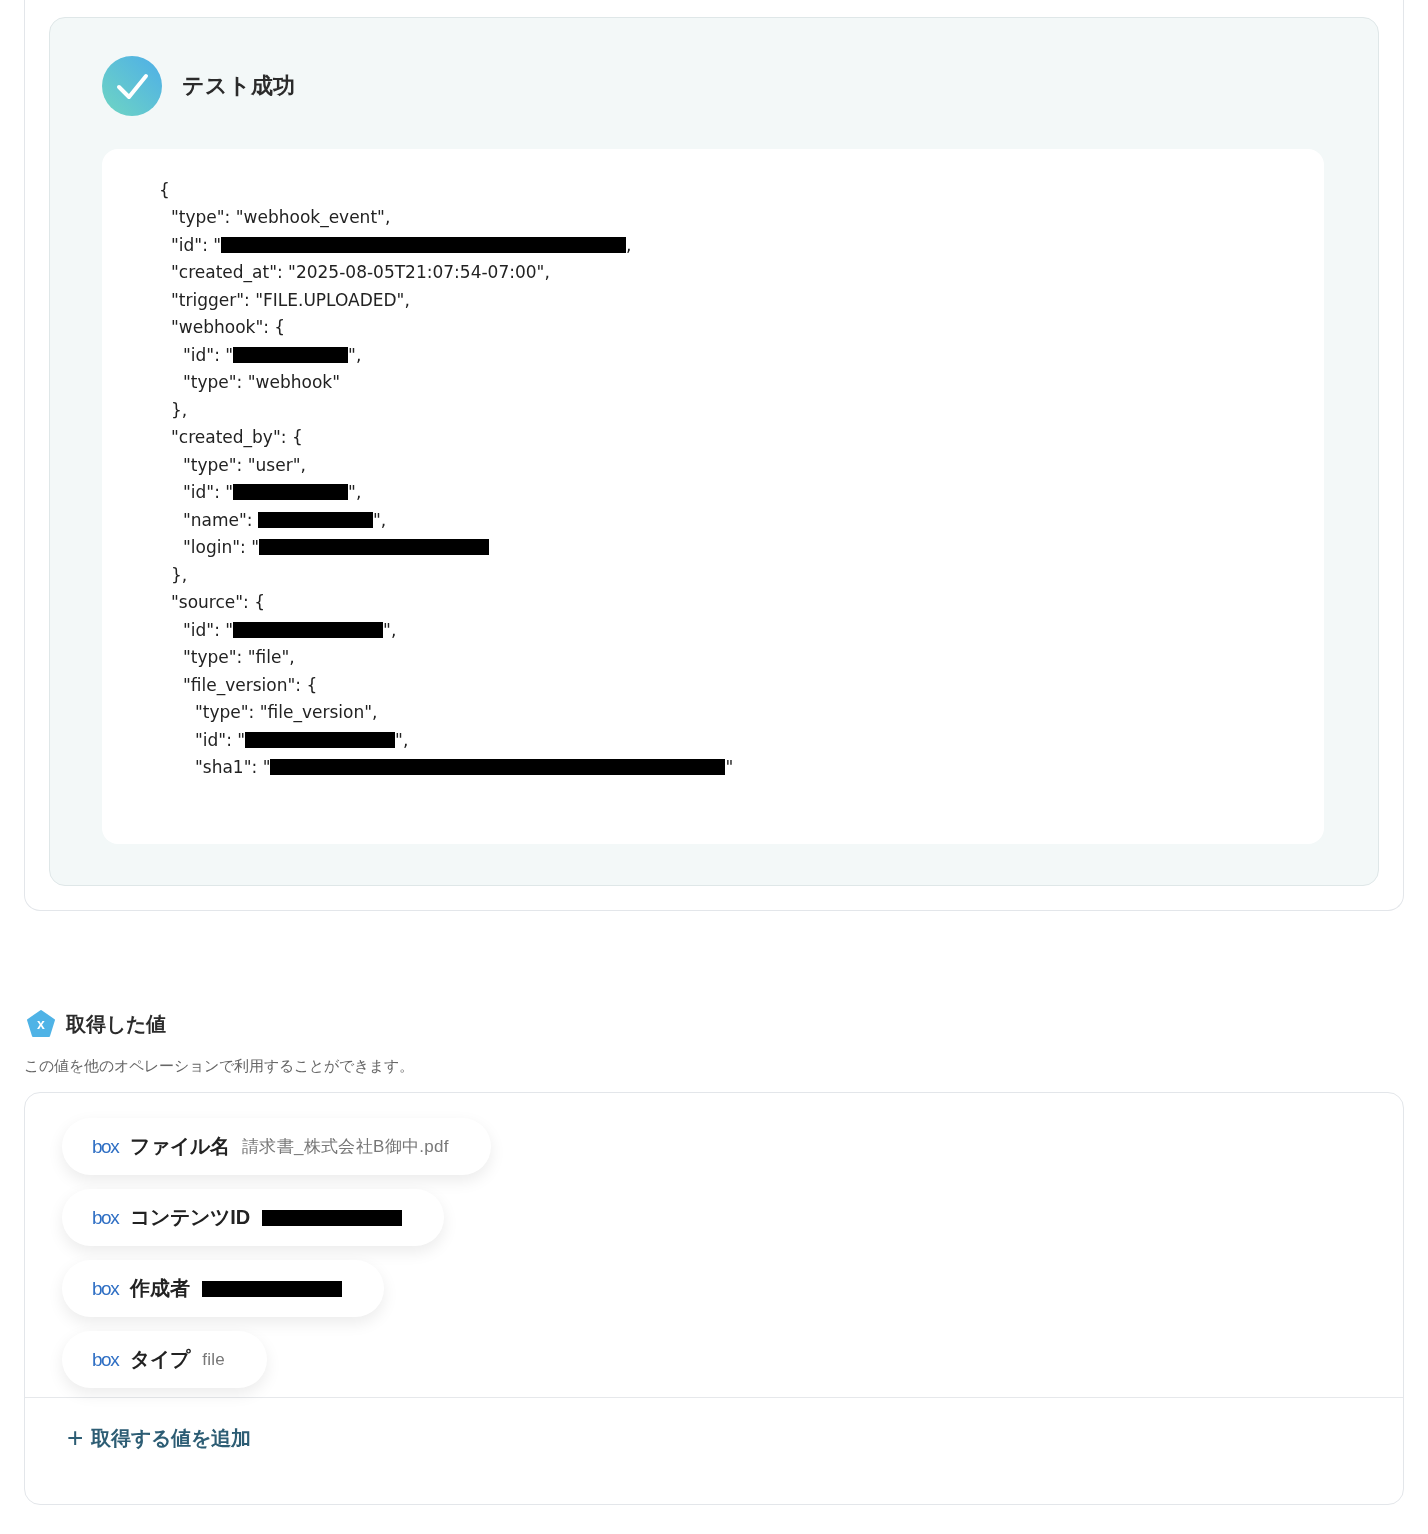 The height and width of the screenshot is (1534, 1428). Describe the element at coordinates (41, 1024) in the screenshot. I see `variable-icon: x` at that location.